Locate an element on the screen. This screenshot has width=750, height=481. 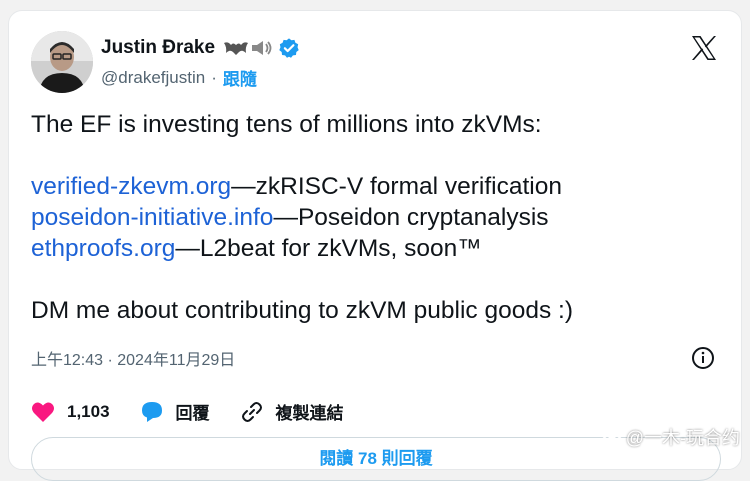
copy-link-button: 複製連結 is located at coordinates (292, 411).